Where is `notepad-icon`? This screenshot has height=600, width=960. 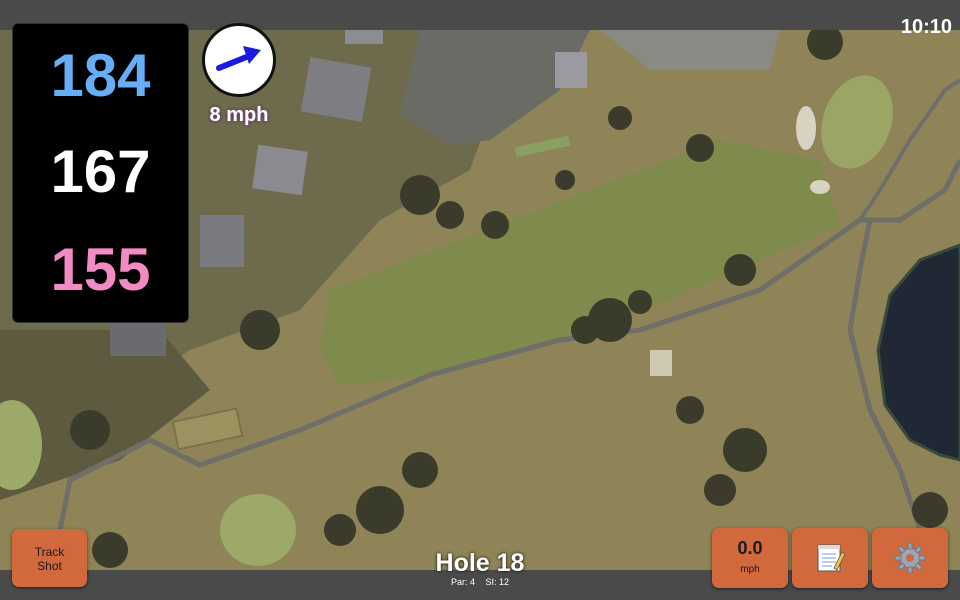
notepad-icon is located at coordinates (831, 558).